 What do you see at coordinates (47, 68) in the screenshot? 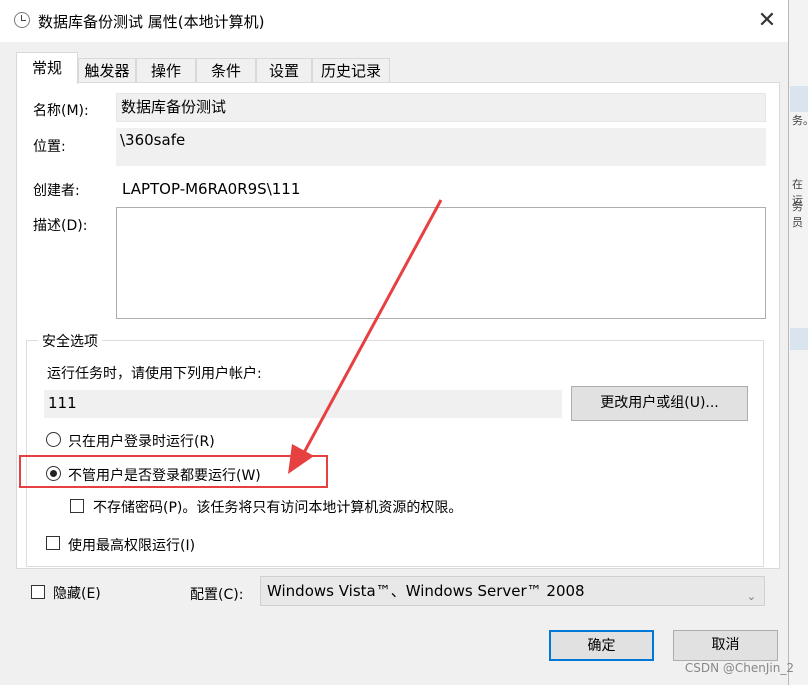
I see `tab-general: 常规` at bounding box center [47, 68].